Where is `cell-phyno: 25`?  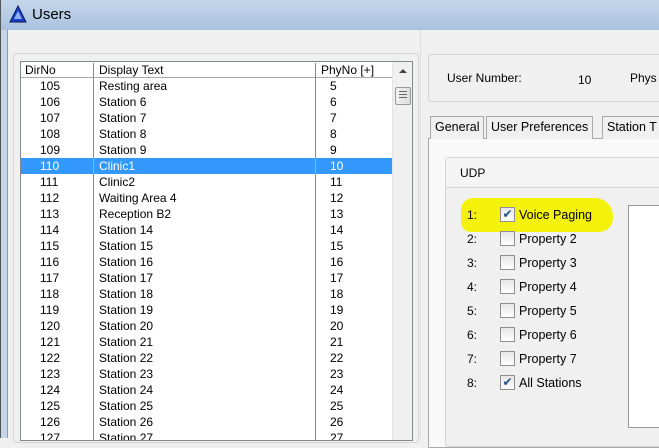
cell-phyno: 25 is located at coordinates (337, 406).